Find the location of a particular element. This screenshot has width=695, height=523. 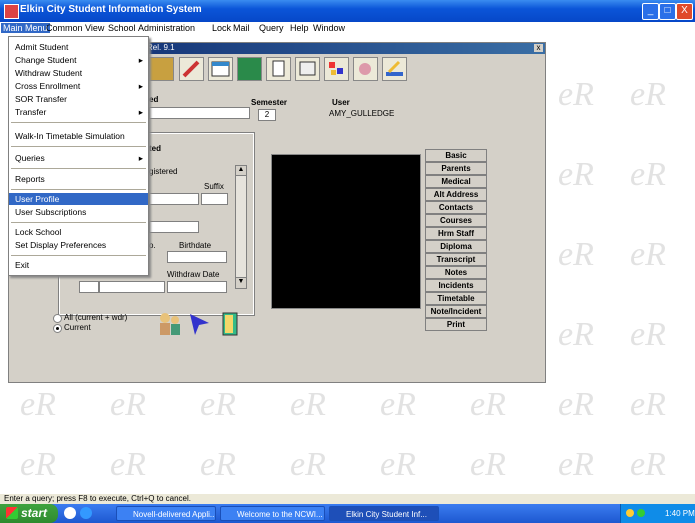

menu-mail: Mail is located at coordinates (241, 28).